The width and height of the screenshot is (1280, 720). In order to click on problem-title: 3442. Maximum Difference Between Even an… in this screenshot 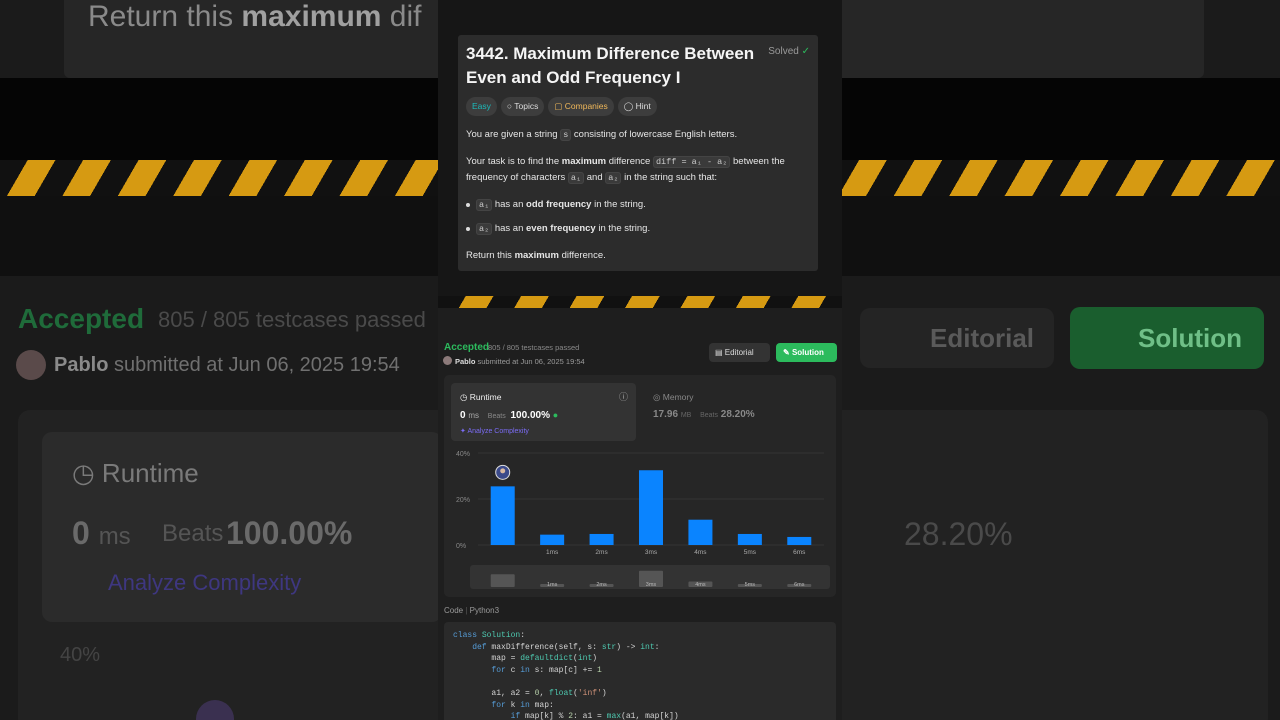, I will do `click(613, 66)`.